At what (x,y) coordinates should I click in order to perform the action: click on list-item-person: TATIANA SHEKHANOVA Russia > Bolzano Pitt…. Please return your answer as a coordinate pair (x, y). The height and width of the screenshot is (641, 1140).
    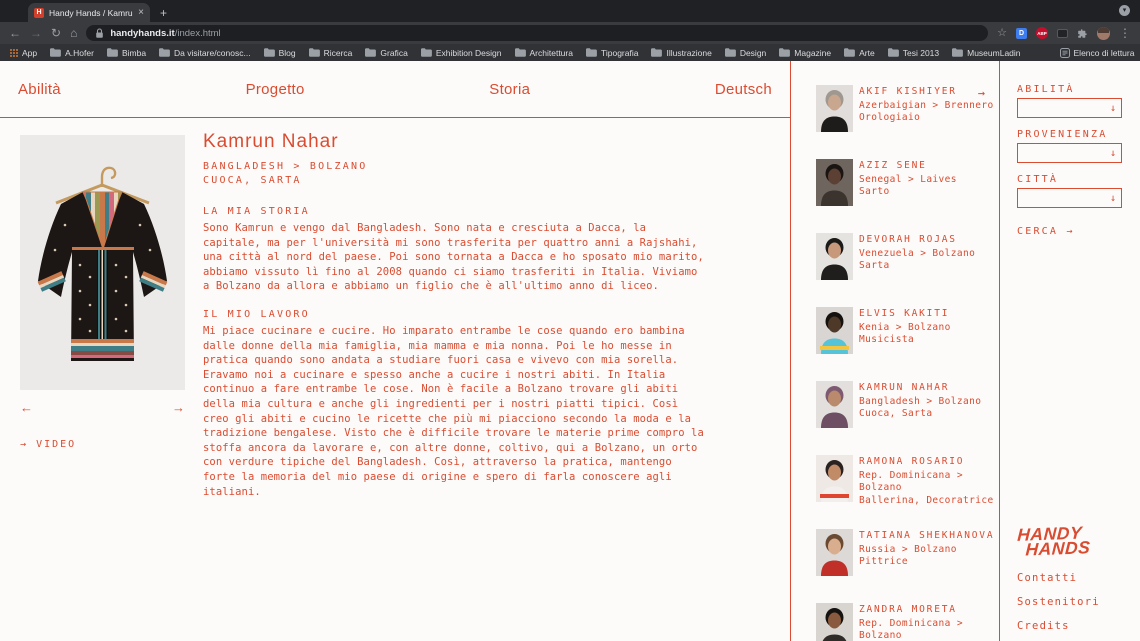
    Looking at the image, I should click on (907, 552).